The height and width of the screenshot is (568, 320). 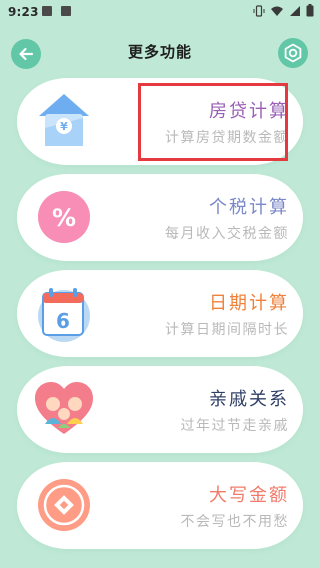 I want to click on svg-text: 6, so click(x=63, y=321).